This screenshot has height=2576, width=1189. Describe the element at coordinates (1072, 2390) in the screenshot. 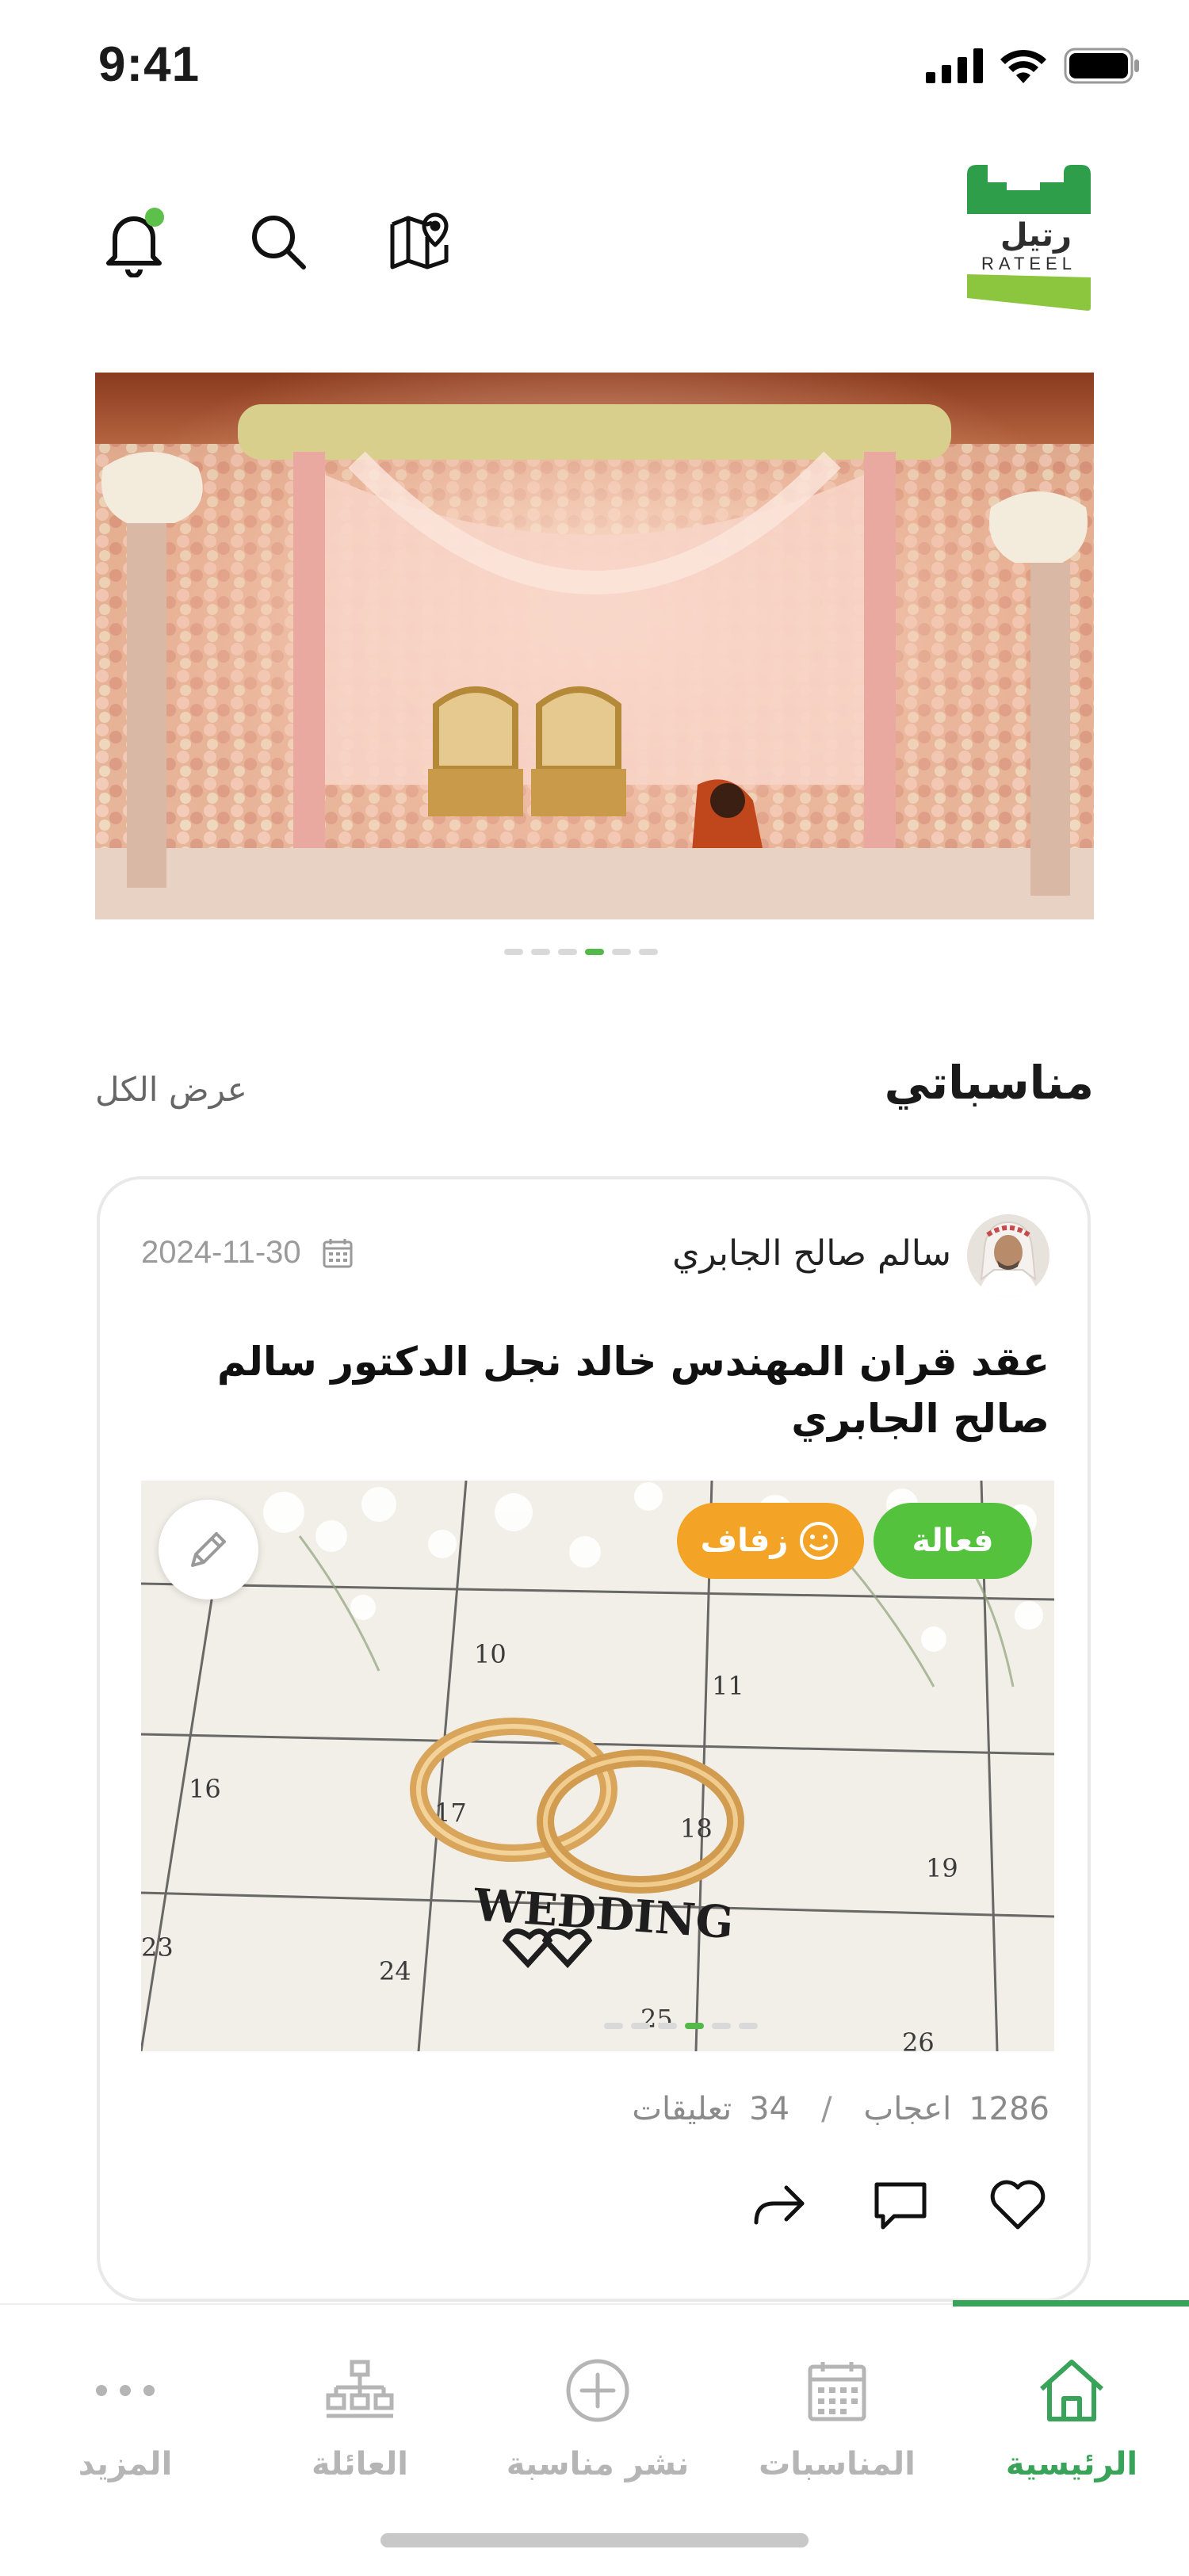

I see `home-icon` at that location.